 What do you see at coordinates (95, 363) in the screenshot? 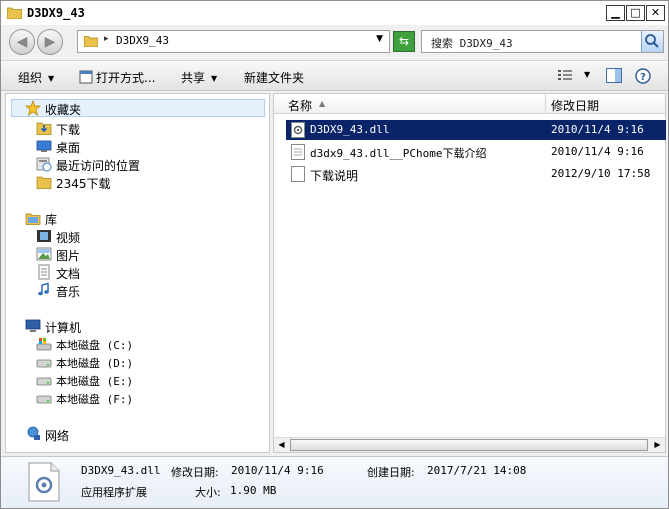
I see `nav-item-label: 本地磁盘 (D:)` at bounding box center [95, 363].